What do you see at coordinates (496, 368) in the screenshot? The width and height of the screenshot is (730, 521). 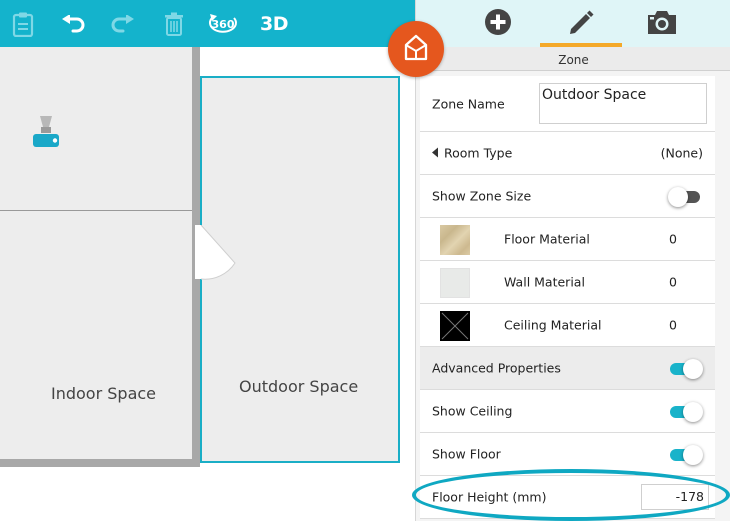 I see `advanced-properties-label: Advanced Properties` at bounding box center [496, 368].